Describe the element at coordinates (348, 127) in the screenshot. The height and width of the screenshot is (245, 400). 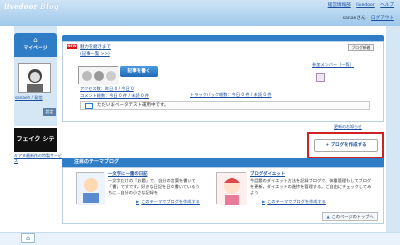
I see `update-notice-link: 更新のお知らせ` at that location.